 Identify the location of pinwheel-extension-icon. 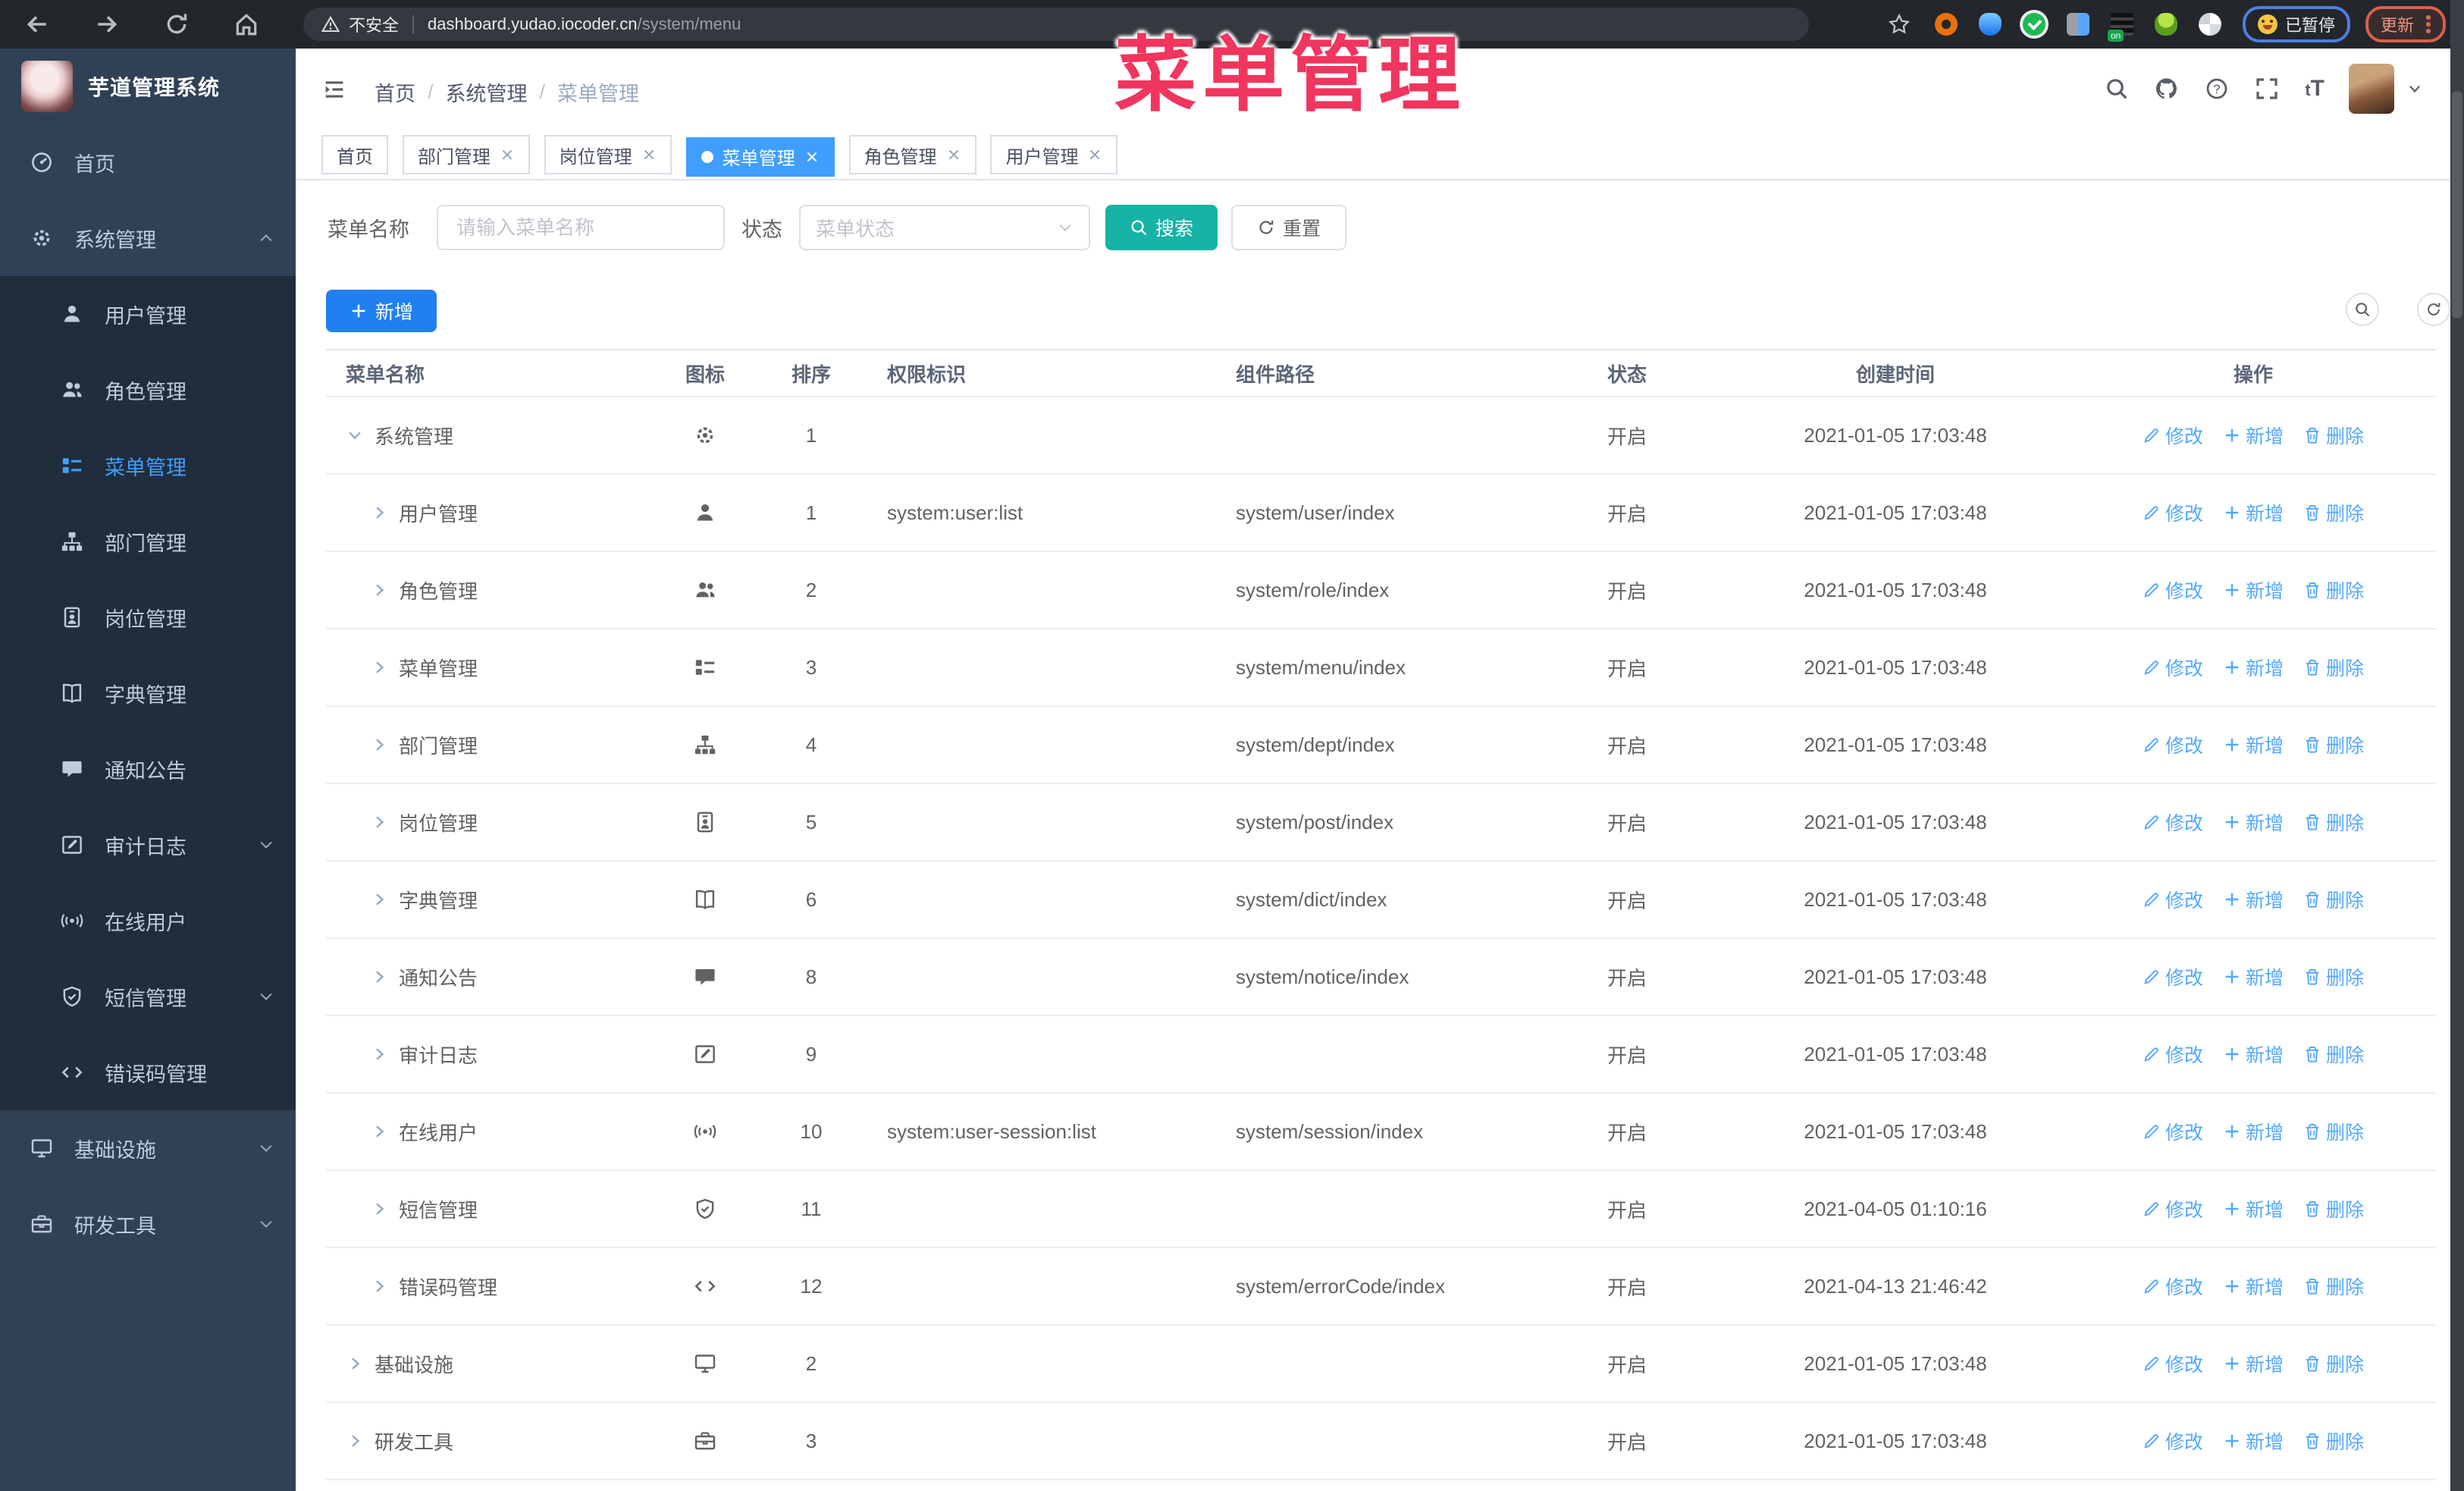
(2210, 24).